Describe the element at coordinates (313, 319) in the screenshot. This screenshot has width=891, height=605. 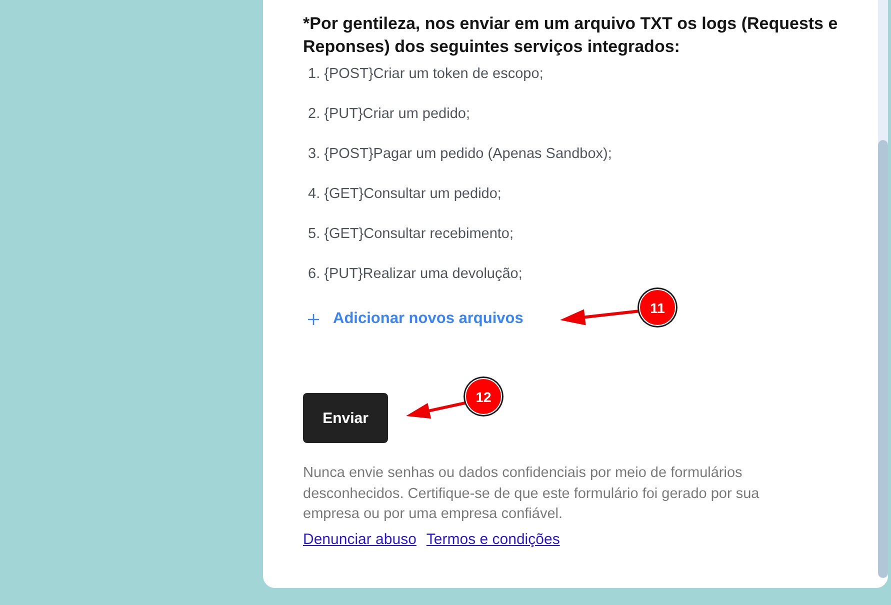
I see `plus-icon` at that location.